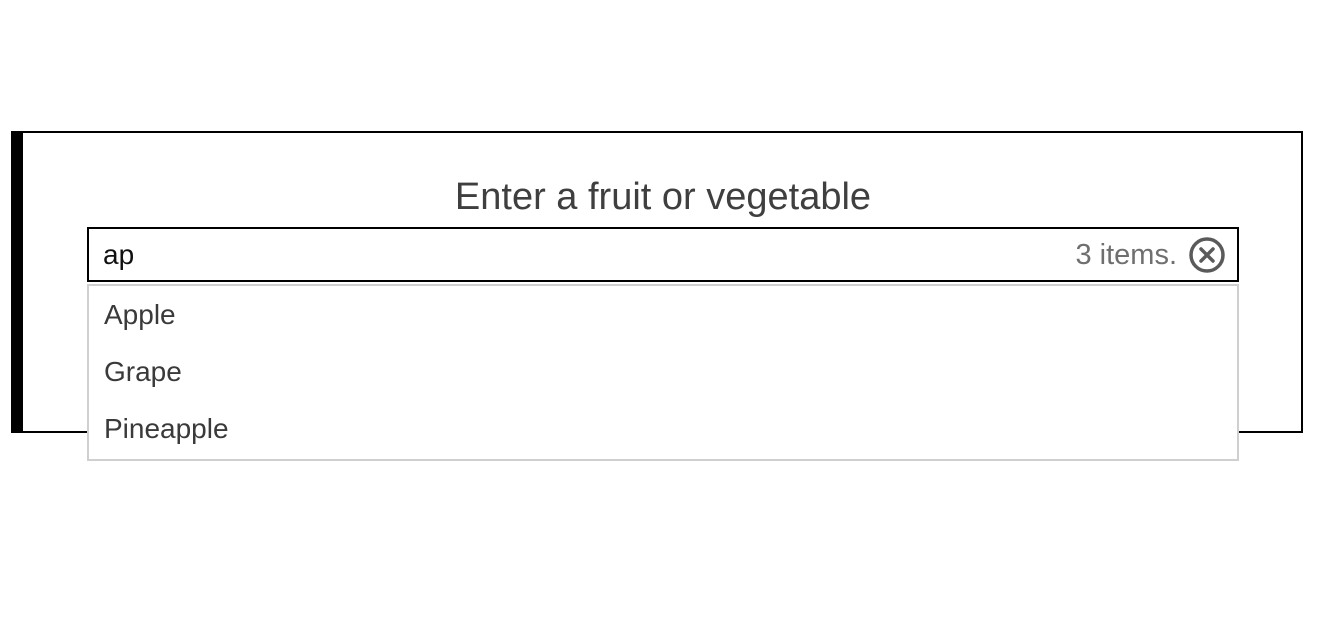 The height and width of the screenshot is (630, 1317). I want to click on results-count-status: 3 items., so click(1126, 255).